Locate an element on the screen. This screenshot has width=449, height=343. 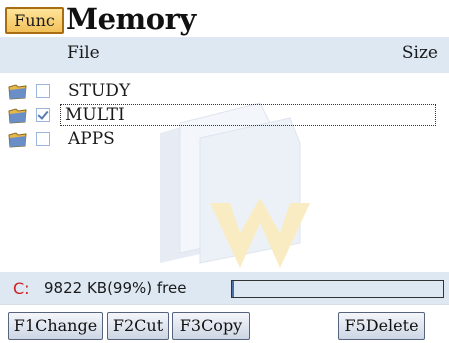
column-file-label: File is located at coordinates (83, 53).